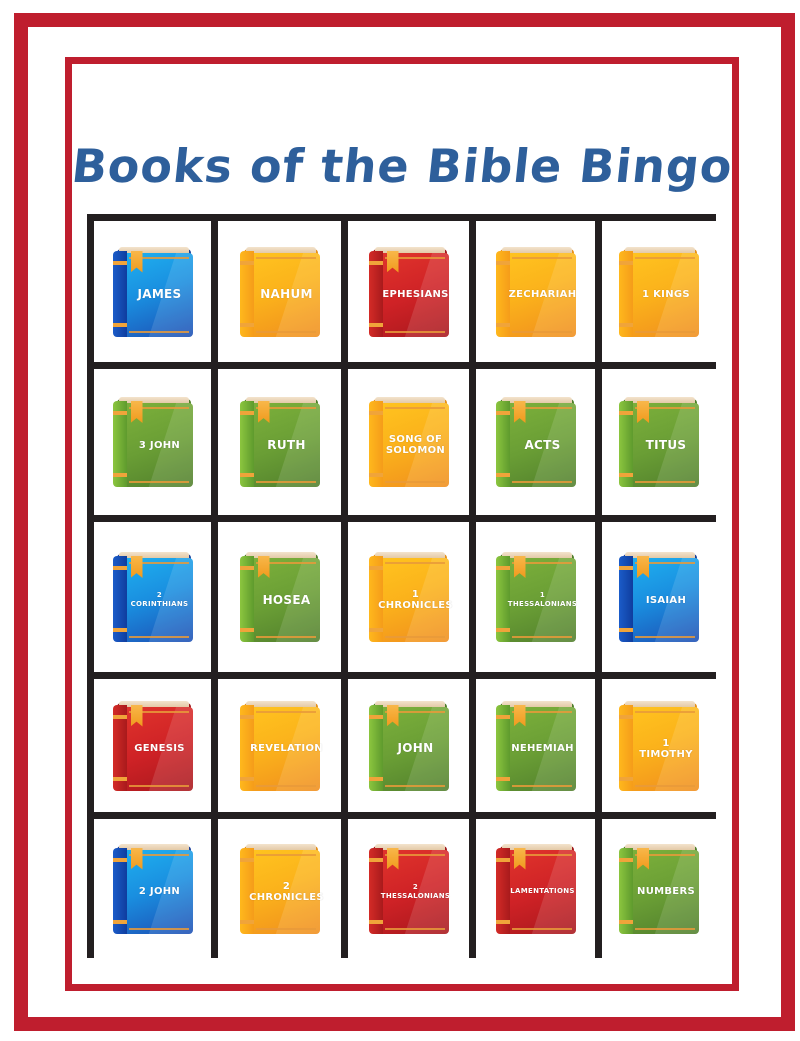 Image resolution: width=800 pixels, height=1041 pixels. What do you see at coordinates (542, 294) in the screenshot?
I see `book-label: Zechariah` at bounding box center [542, 294].